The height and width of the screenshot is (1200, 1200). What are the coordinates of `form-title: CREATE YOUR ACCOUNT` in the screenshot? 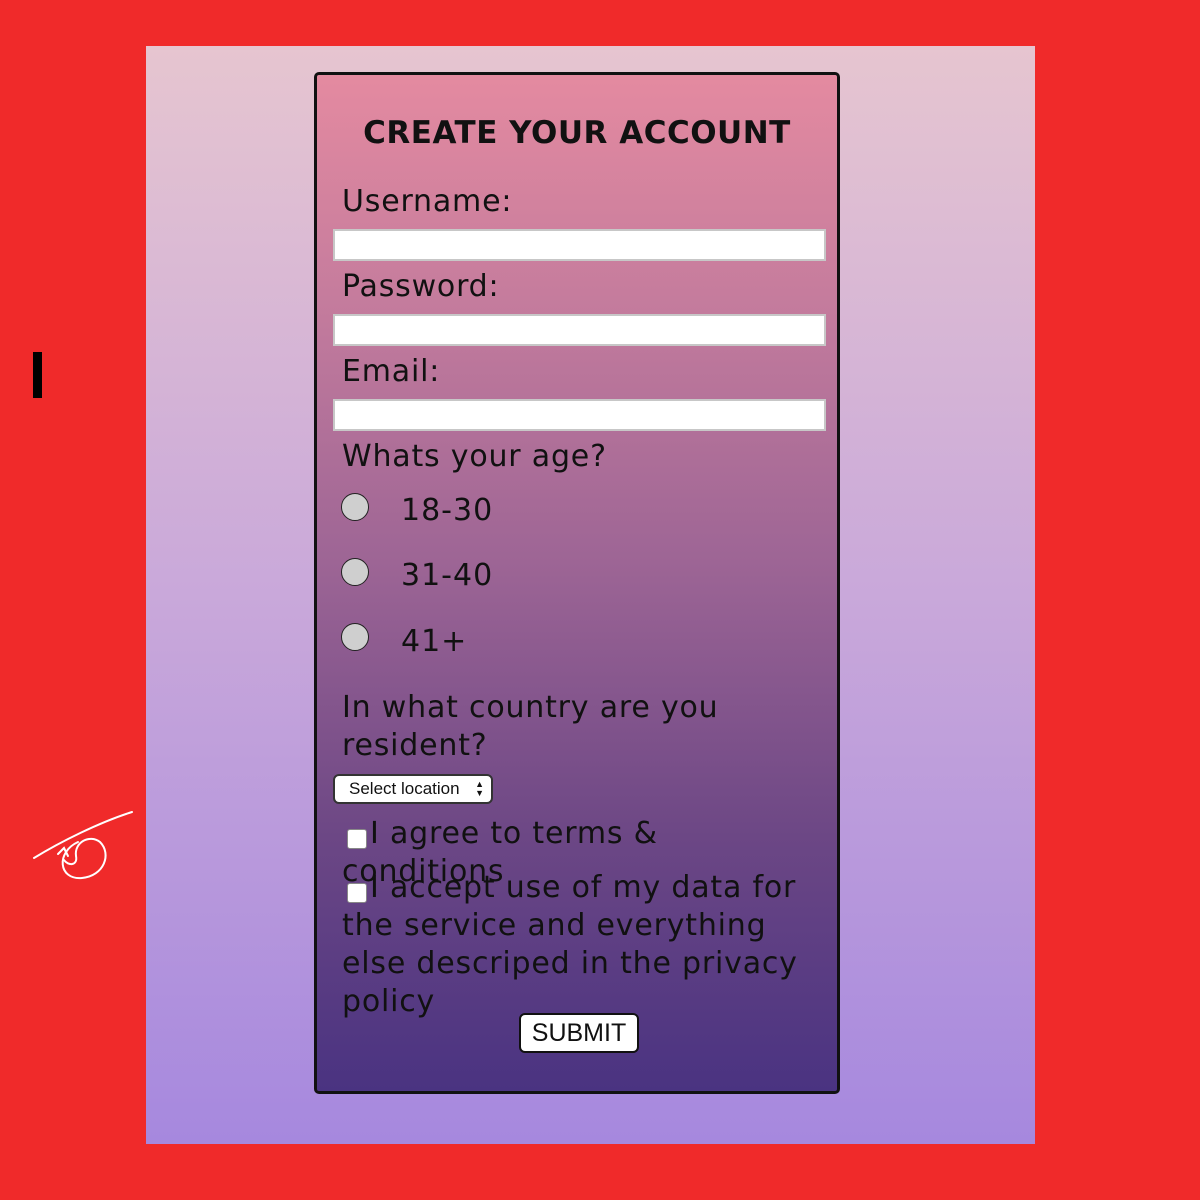 It's located at (577, 133).